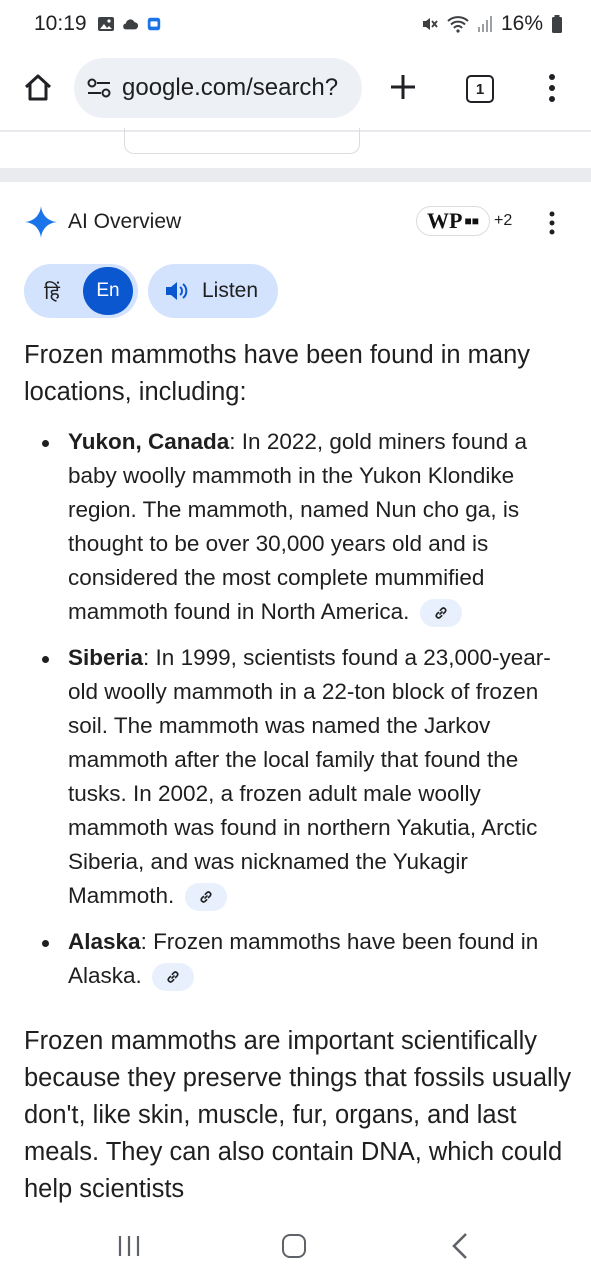 This screenshot has width=591, height=1280. I want to click on cloud-icon, so click(130, 24).